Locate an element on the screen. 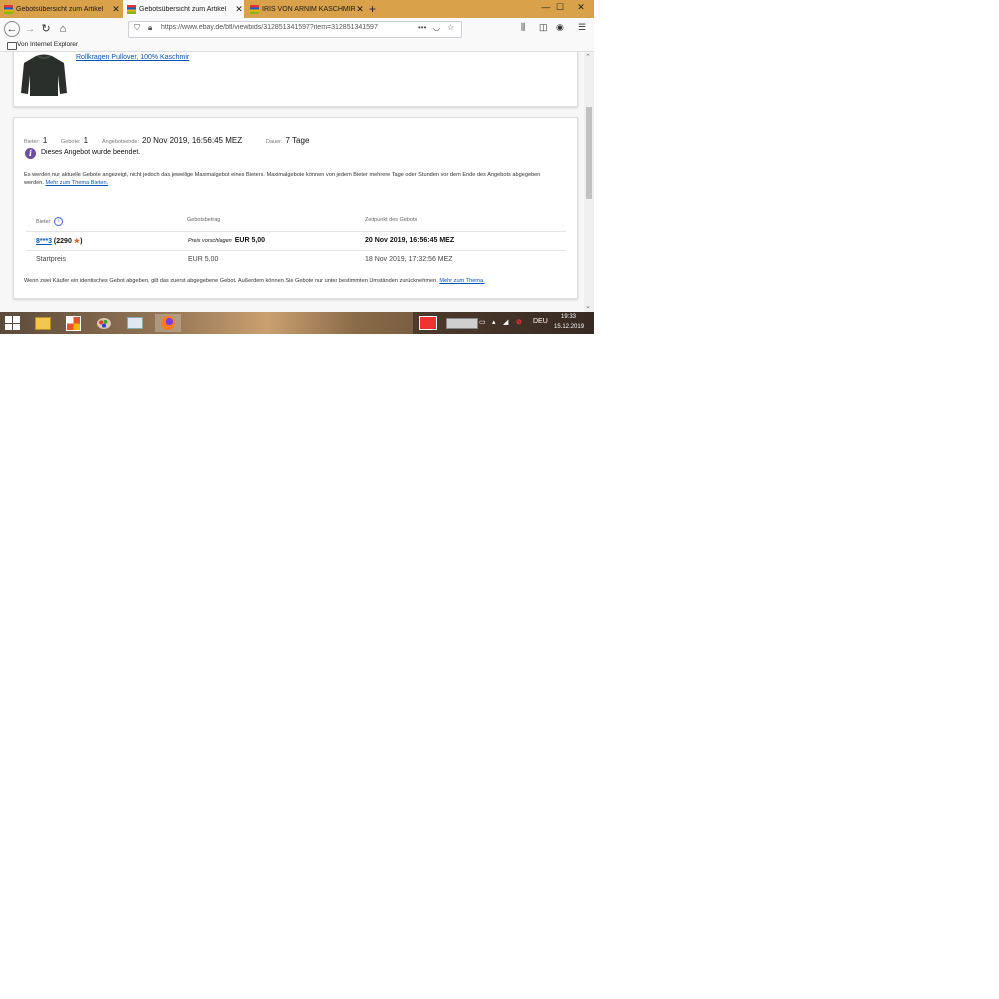 Image resolution: width=999 pixels, height=999 pixels. item-card: Rollkragen Pullover, 100% Kaschmir is located at coordinates (295, 79).